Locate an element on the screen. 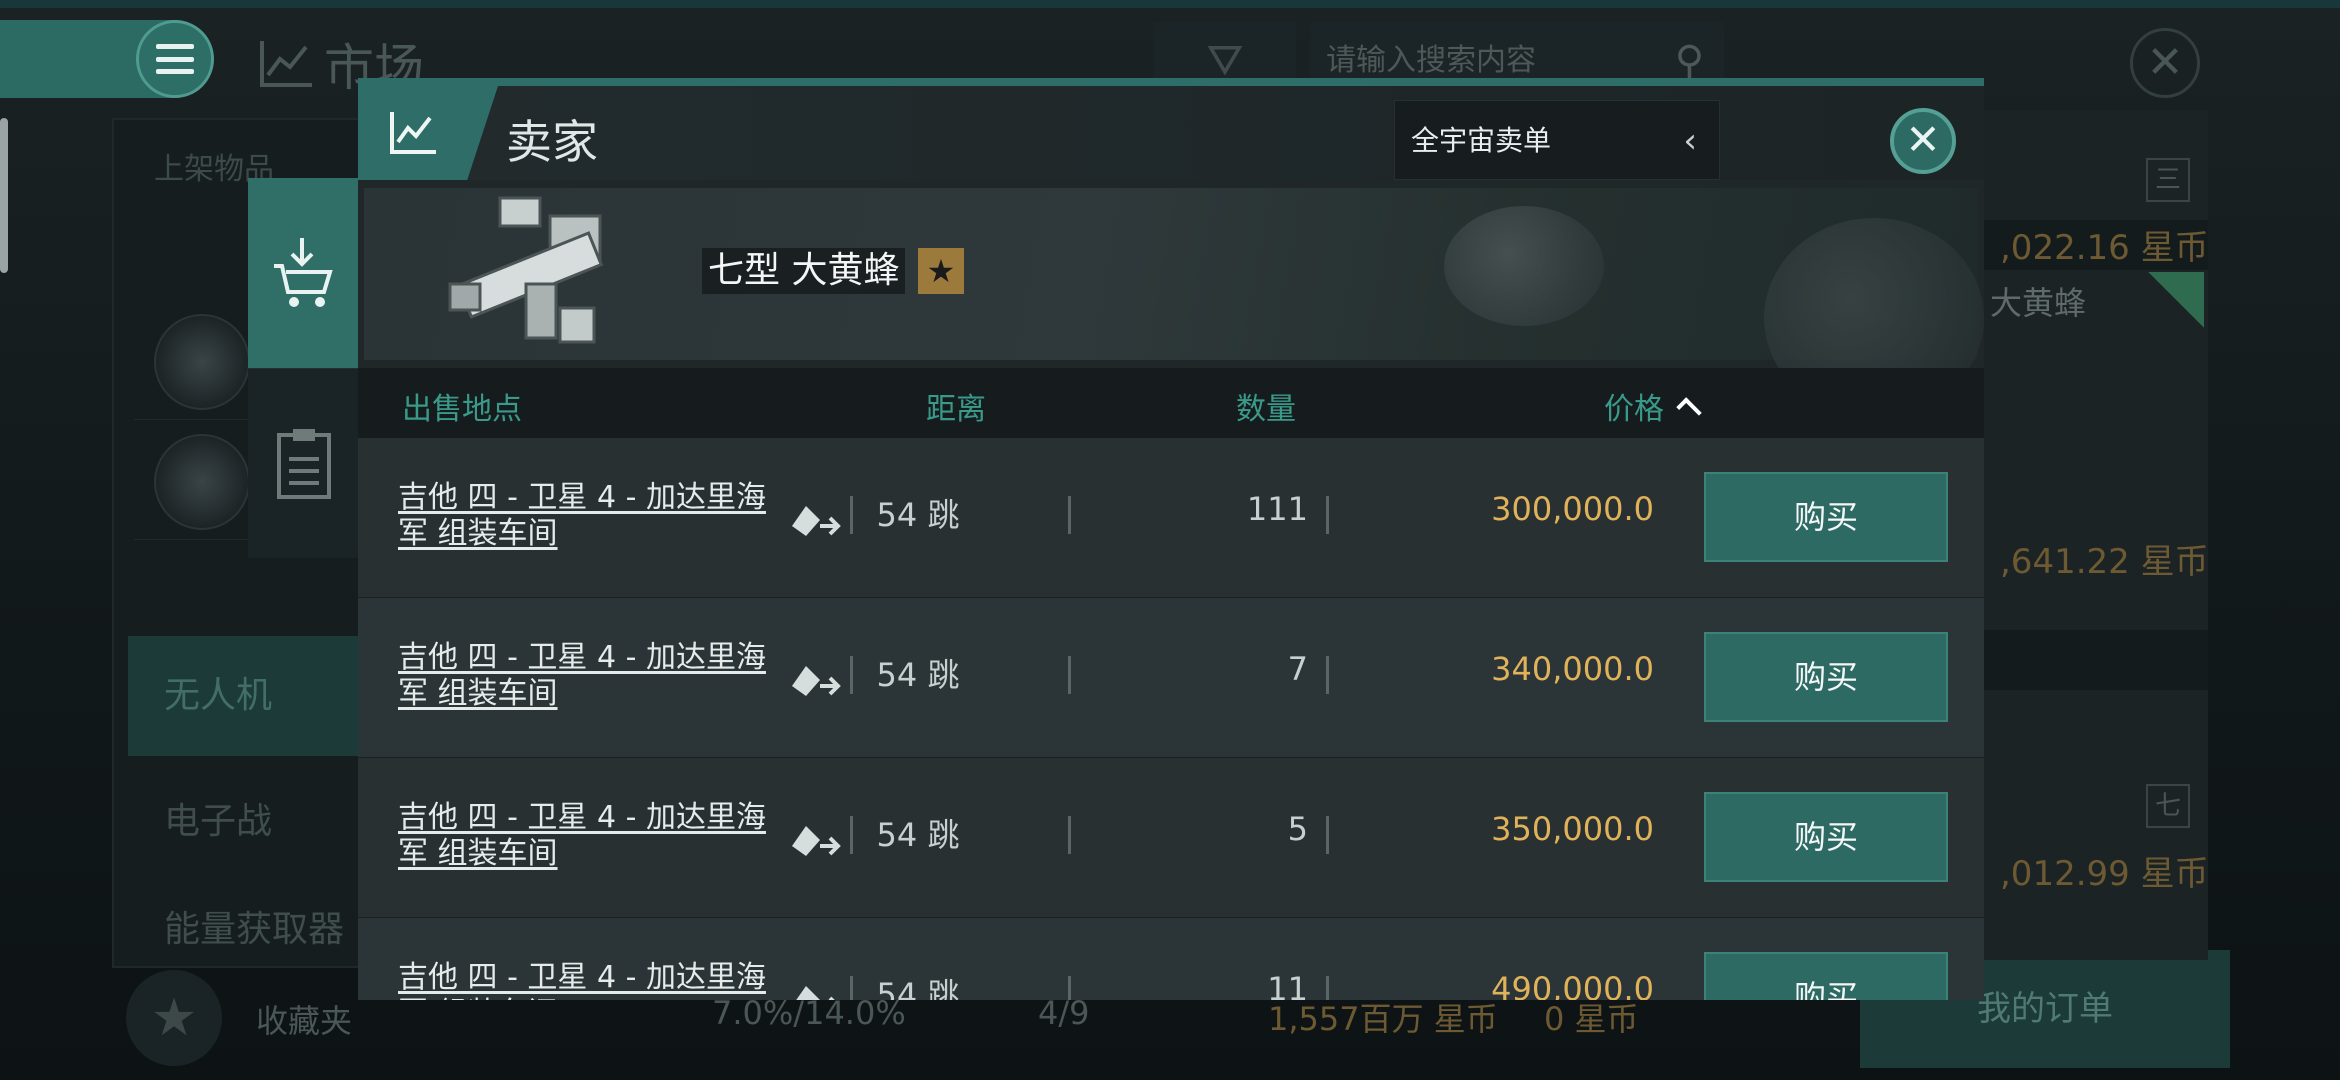  hamburger-icon is located at coordinates (175, 59).